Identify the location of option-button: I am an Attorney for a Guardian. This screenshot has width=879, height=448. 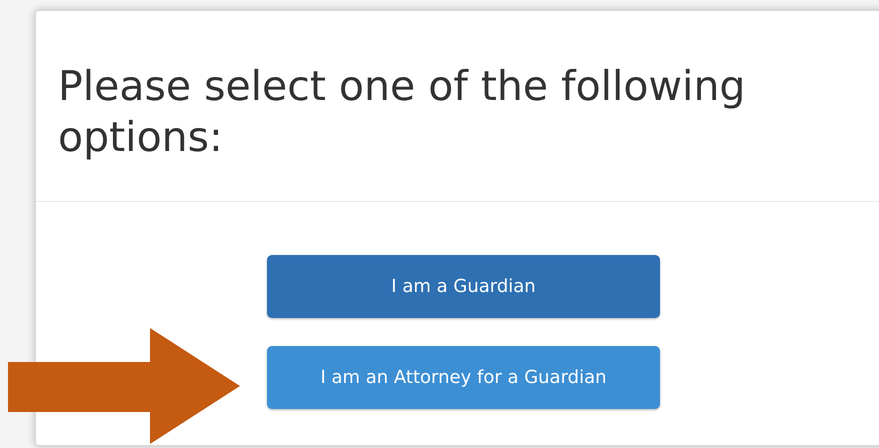
(463, 377).